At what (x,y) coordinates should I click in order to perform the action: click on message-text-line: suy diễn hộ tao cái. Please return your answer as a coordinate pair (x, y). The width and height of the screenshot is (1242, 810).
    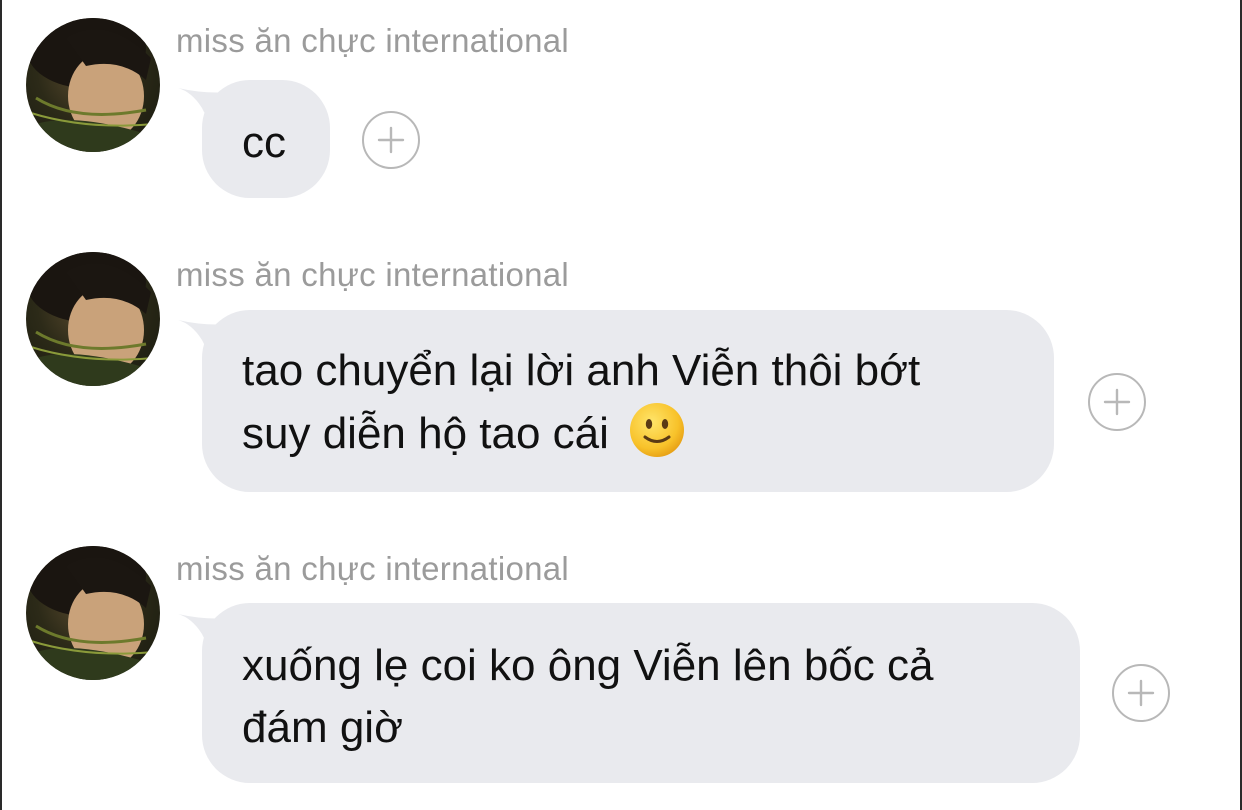
    Looking at the image, I should click on (425, 433).